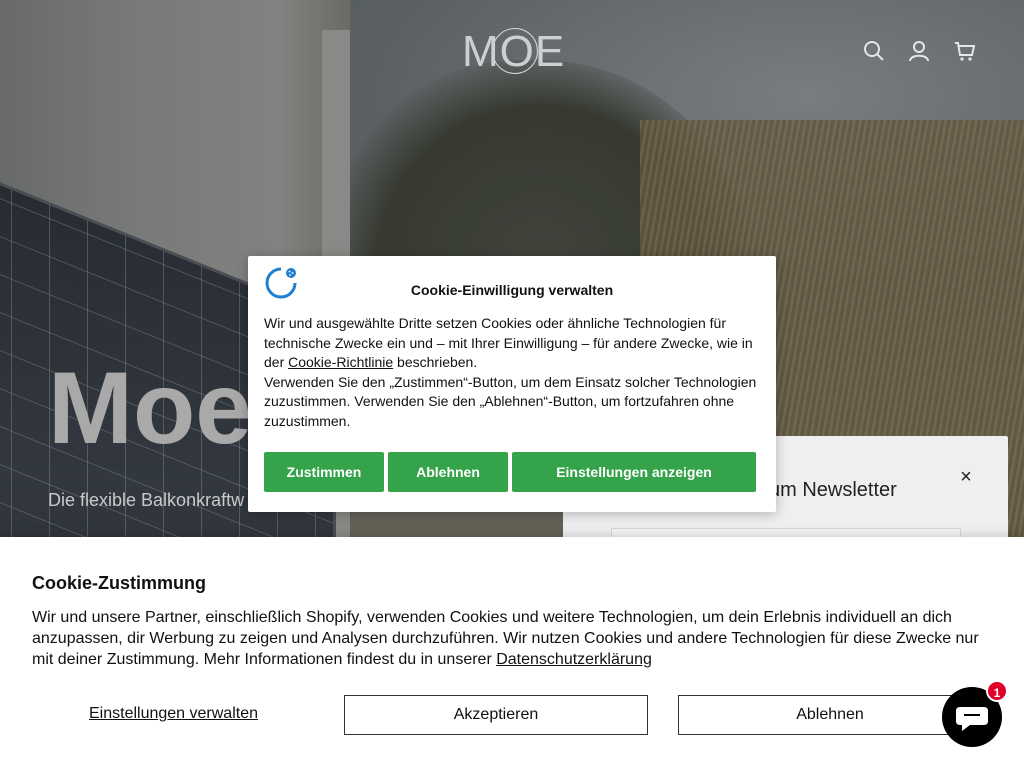  What do you see at coordinates (874, 51) in the screenshot?
I see `search-icon` at bounding box center [874, 51].